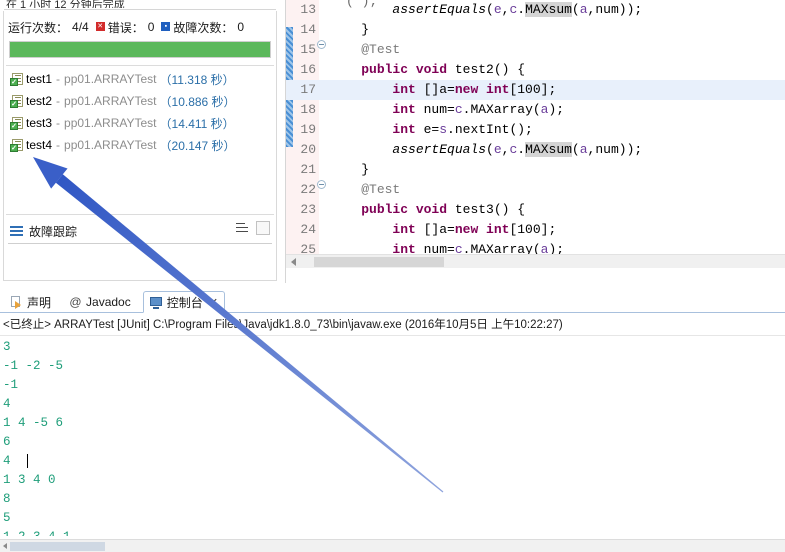  I want to click on line-number: 15, so click(308, 49).